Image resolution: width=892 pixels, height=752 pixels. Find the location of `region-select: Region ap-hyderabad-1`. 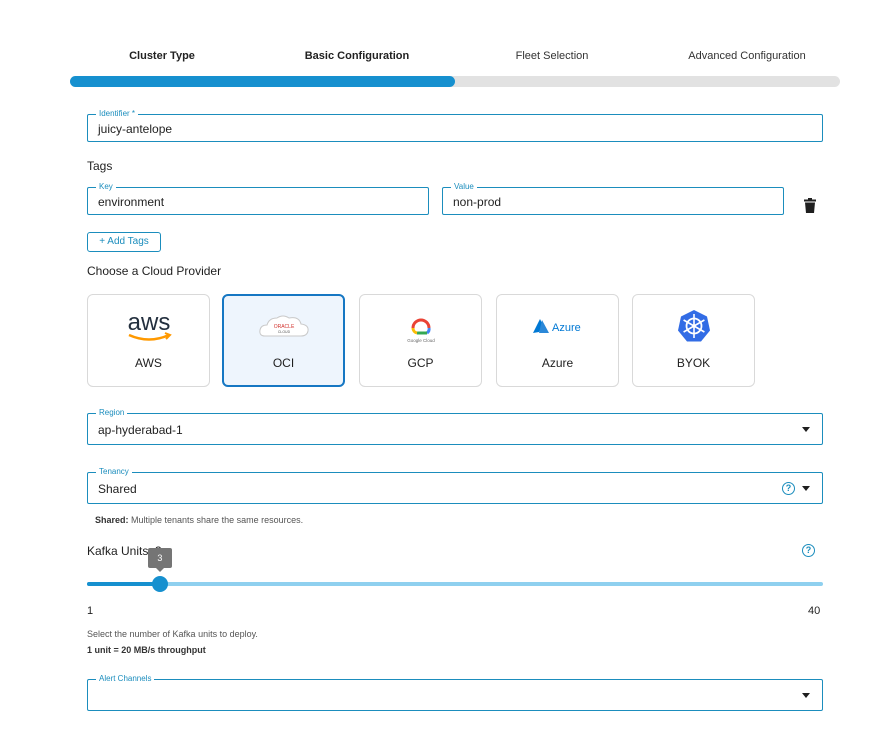

region-select: Region ap-hyderabad-1 is located at coordinates (455, 426).